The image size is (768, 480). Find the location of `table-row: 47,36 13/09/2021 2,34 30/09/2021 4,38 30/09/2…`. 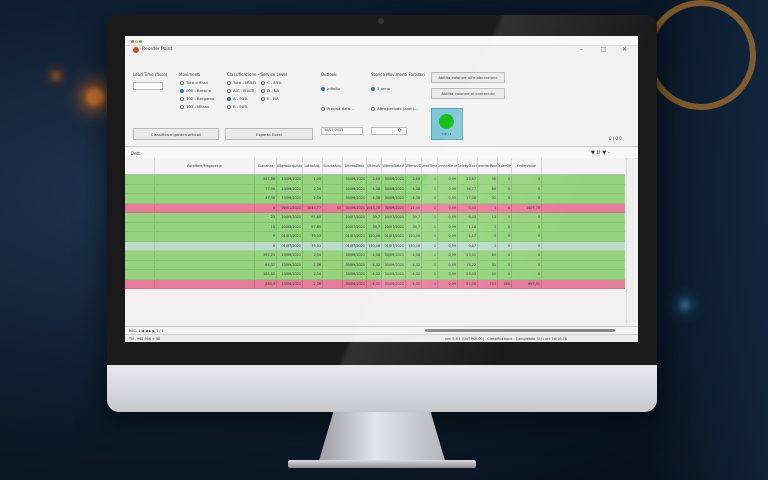

table-row: 47,36 13/09/2021 2,34 30/09/2021 4,38 30/09/2… is located at coordinates (375, 199).